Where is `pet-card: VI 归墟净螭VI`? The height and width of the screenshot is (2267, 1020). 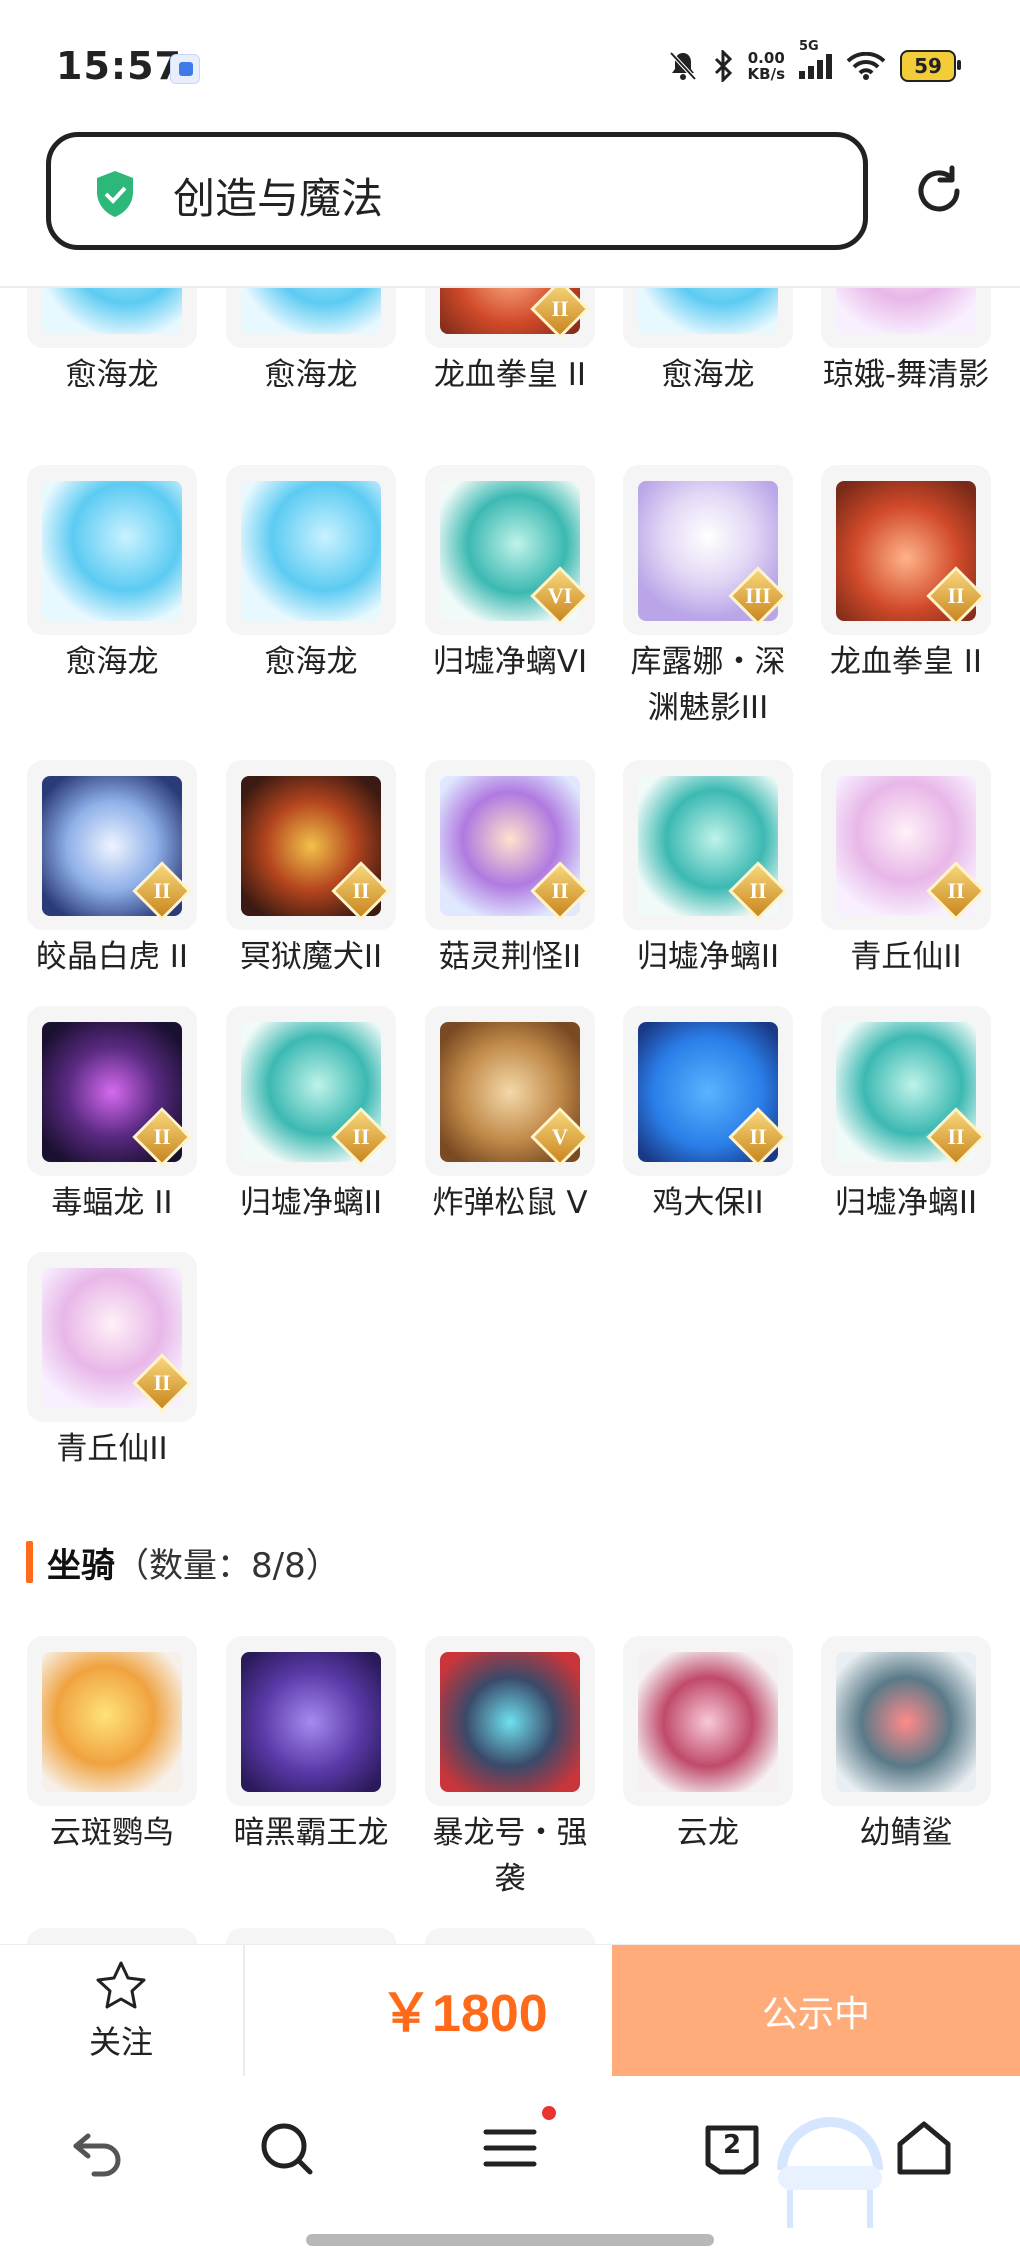 pet-card: VI 归墟净螭VI is located at coordinates (510, 575).